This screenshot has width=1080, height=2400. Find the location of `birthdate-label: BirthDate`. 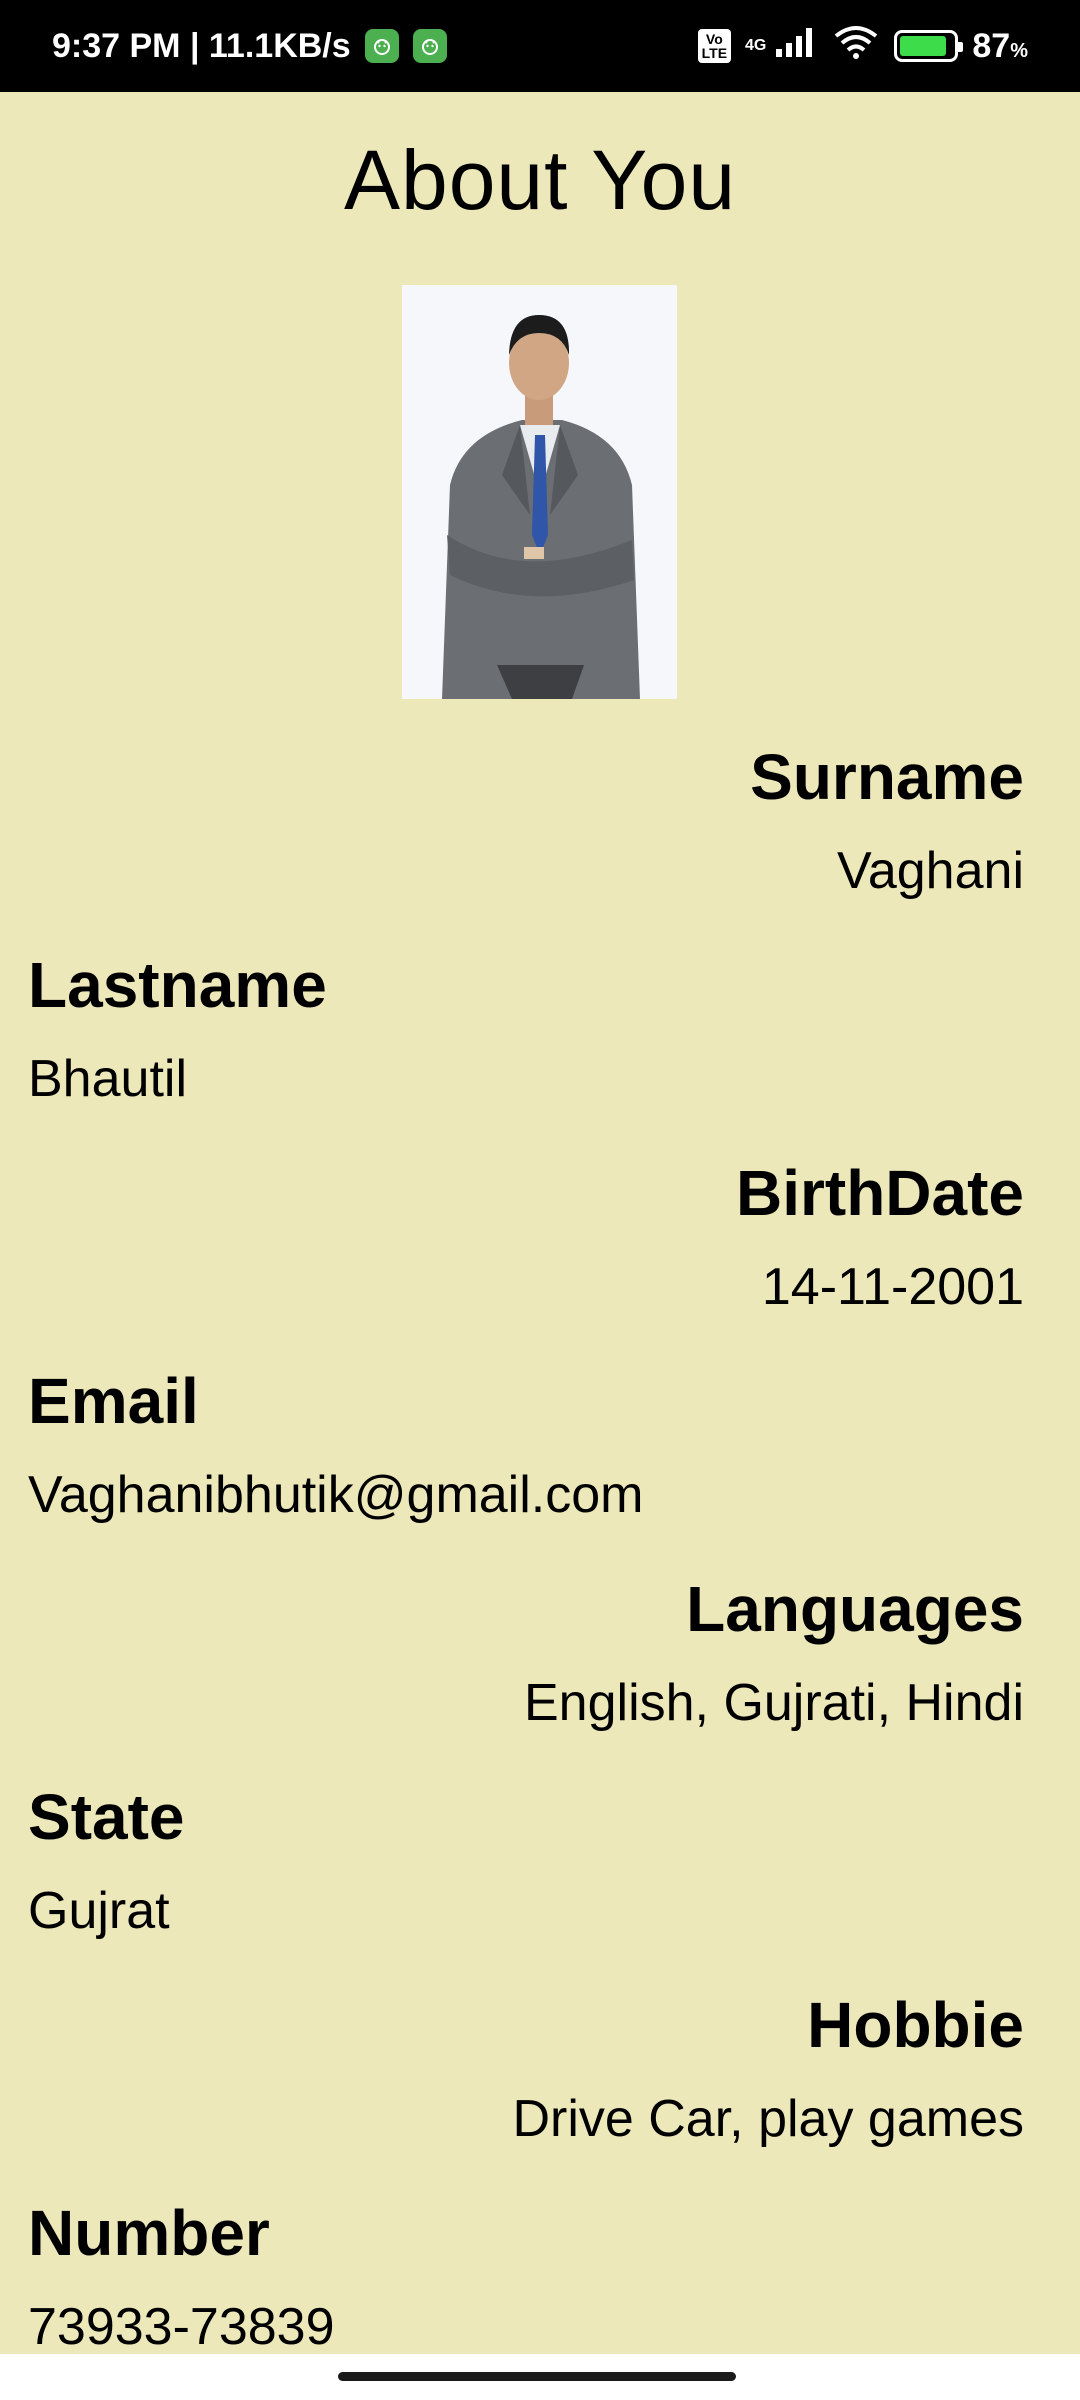

birthdate-label: BirthDate is located at coordinates (879, 1193).